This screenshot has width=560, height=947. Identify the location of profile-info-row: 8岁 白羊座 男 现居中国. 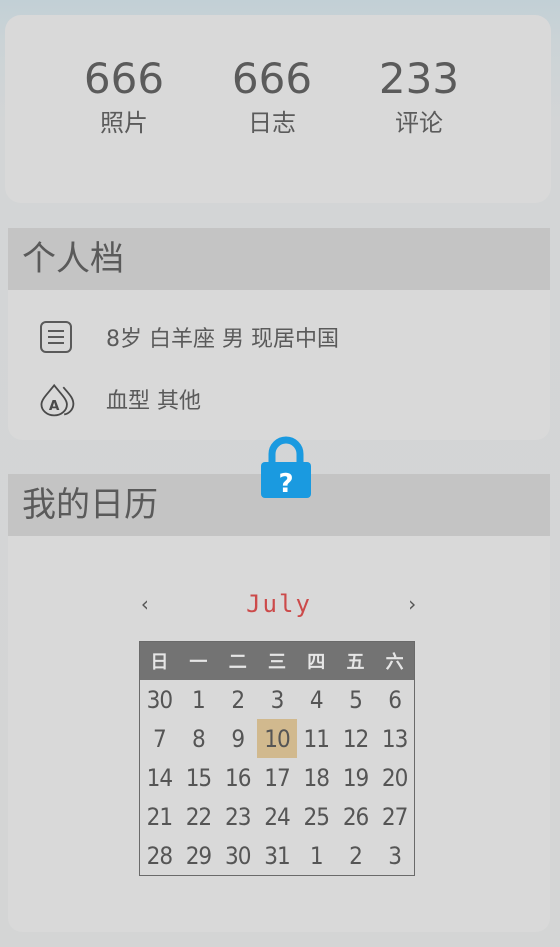
(187, 337).